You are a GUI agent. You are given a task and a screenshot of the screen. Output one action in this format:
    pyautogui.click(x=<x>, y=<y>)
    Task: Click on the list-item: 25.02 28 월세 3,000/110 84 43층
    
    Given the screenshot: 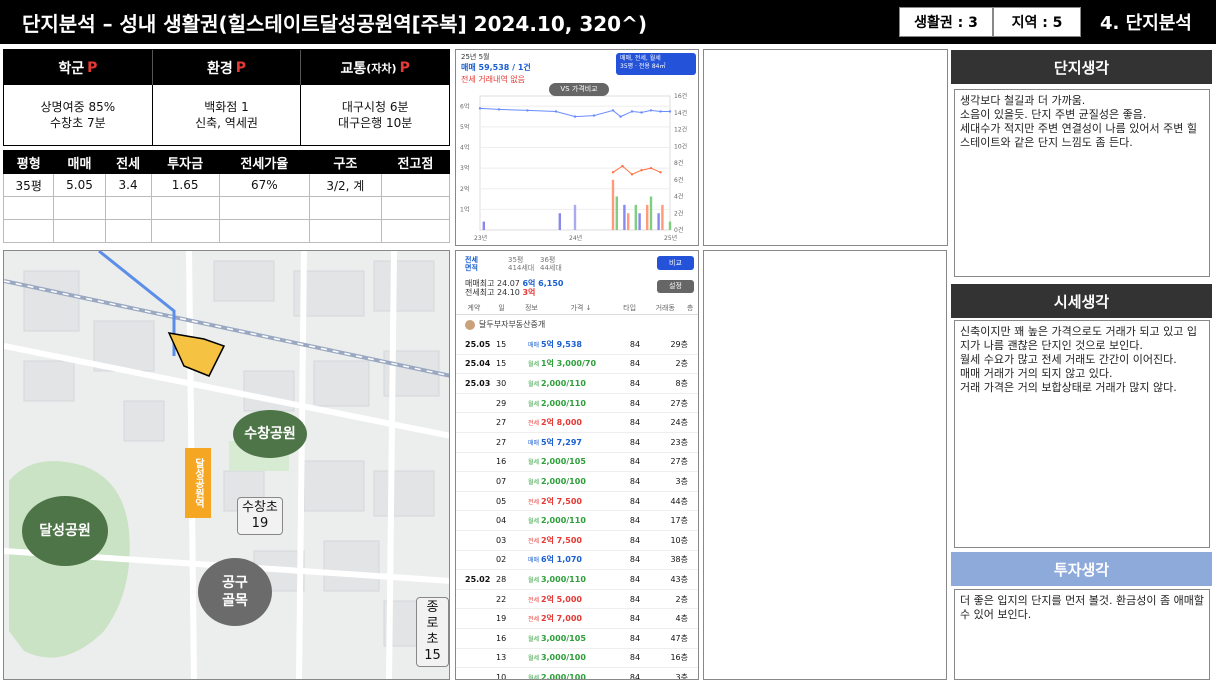 What is the action you would take?
    pyautogui.click(x=577, y=580)
    